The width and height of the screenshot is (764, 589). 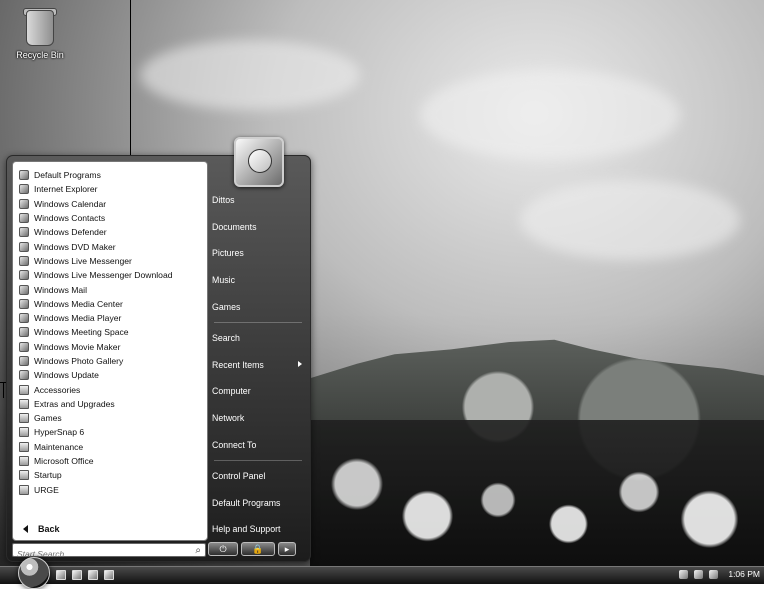 What do you see at coordinates (300, 363) in the screenshot?
I see `submenu-arrow-icon` at bounding box center [300, 363].